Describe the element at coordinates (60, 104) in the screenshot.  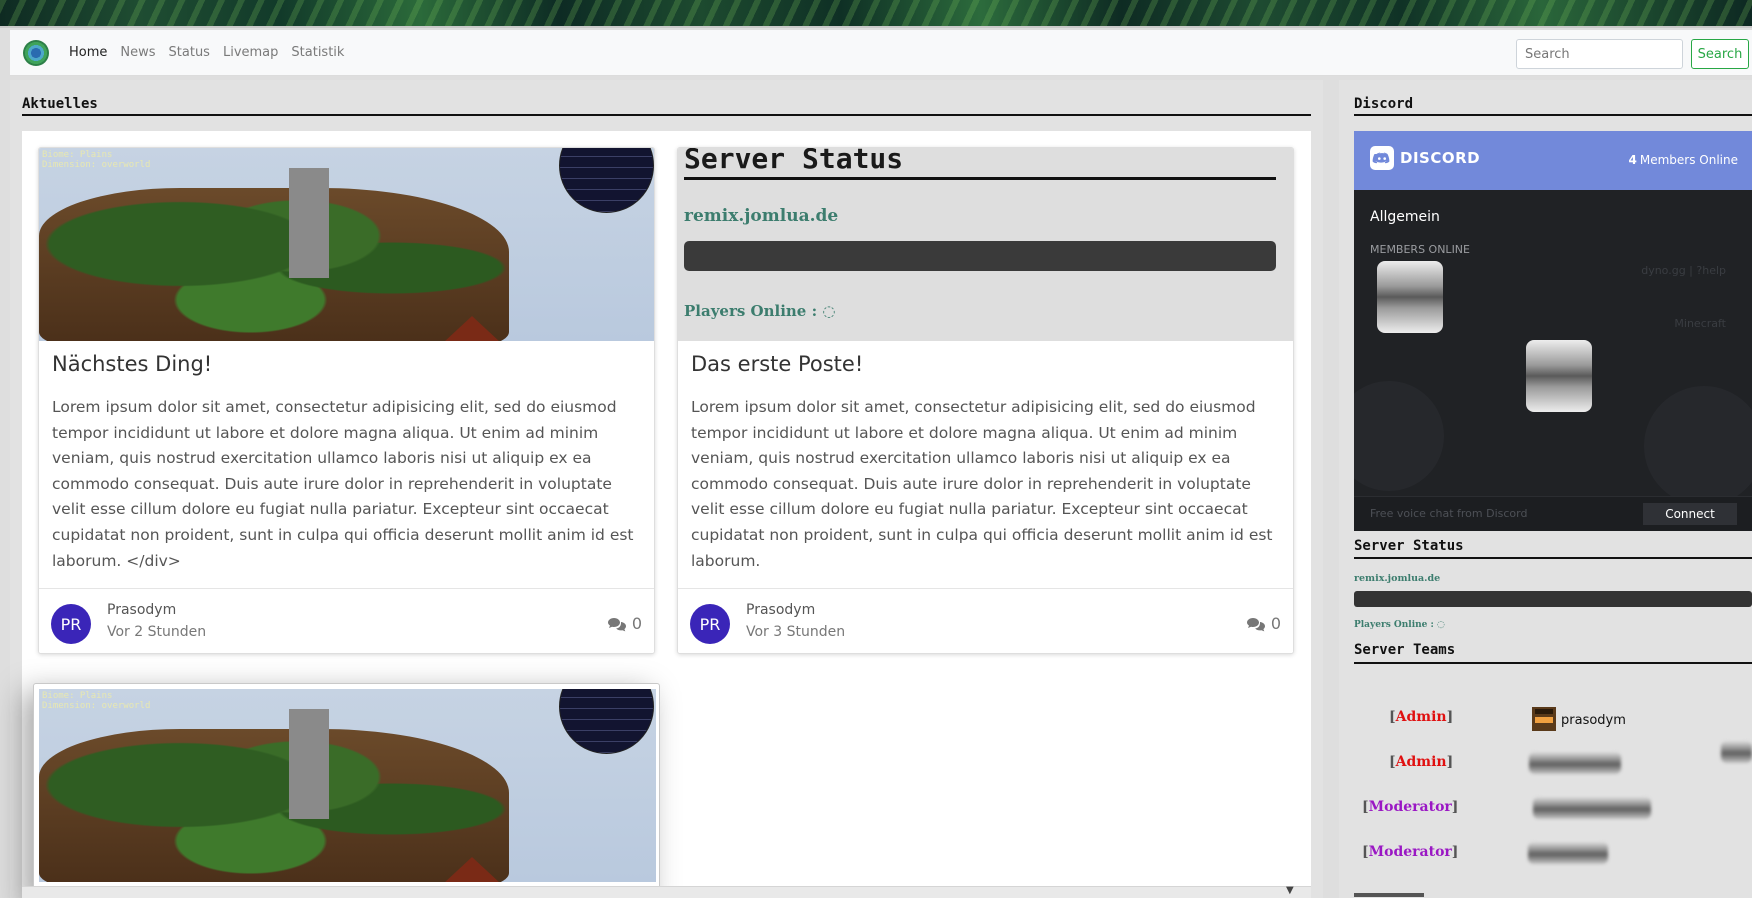
I see `main-section-title: Aktuelles` at that location.